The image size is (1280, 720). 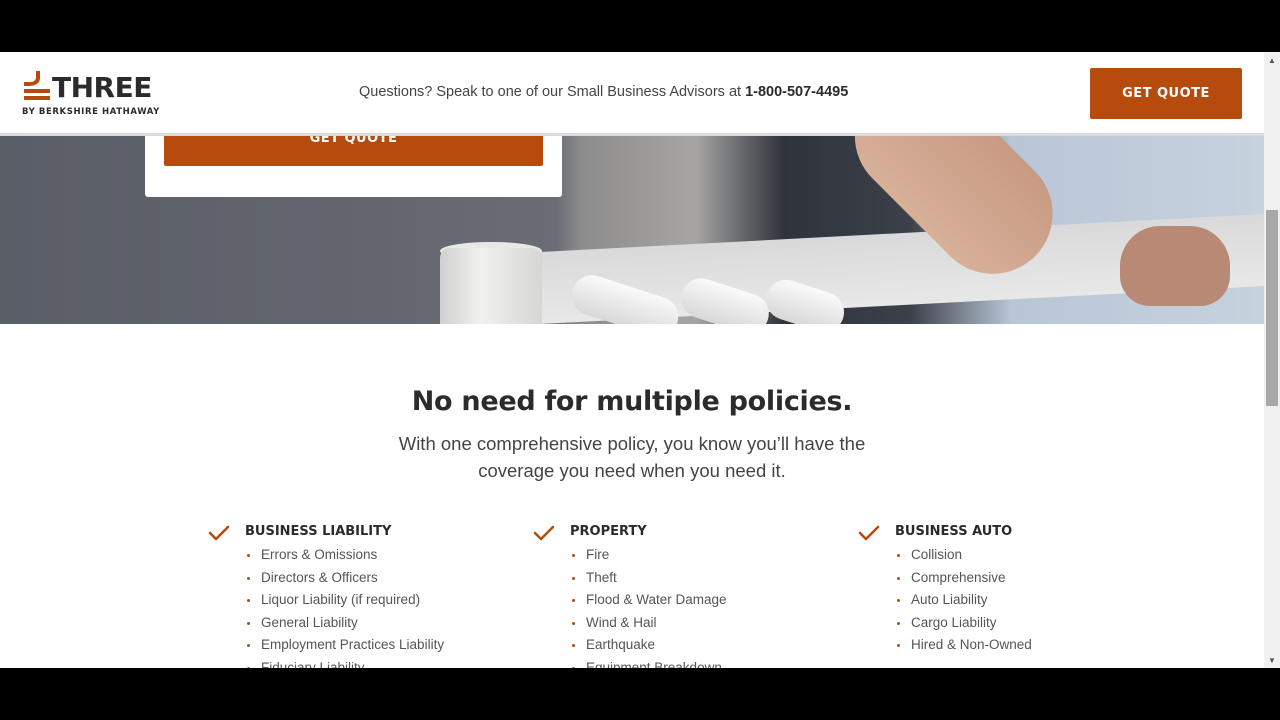 I want to click on section-title: No need for multiple policies., so click(x=632, y=401).